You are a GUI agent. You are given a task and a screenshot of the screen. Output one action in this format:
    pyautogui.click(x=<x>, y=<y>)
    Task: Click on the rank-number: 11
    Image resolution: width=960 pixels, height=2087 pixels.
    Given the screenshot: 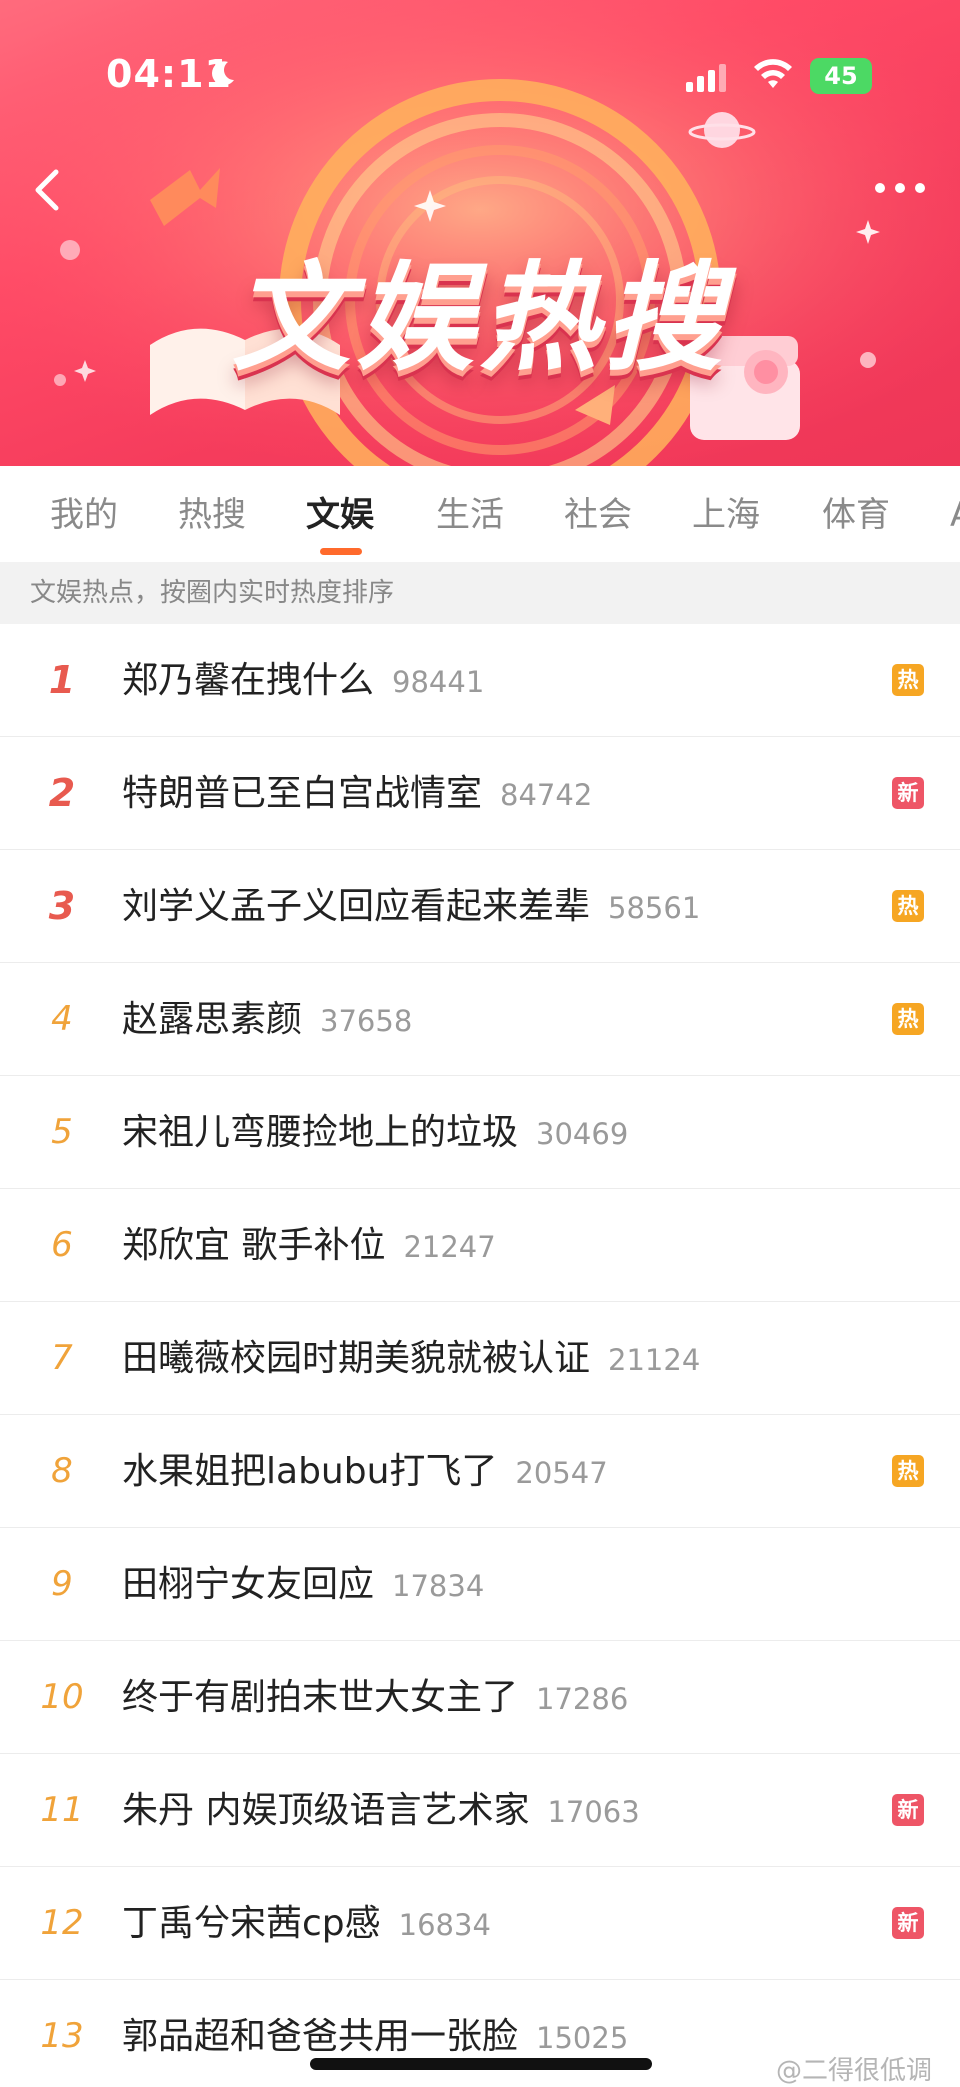 What is the action you would take?
    pyautogui.click(x=62, y=1810)
    